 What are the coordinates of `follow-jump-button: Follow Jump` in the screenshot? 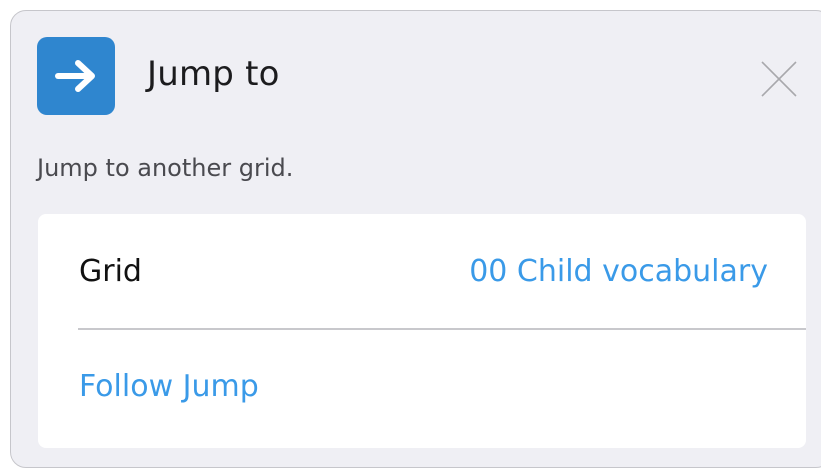 It's located at (169, 387).